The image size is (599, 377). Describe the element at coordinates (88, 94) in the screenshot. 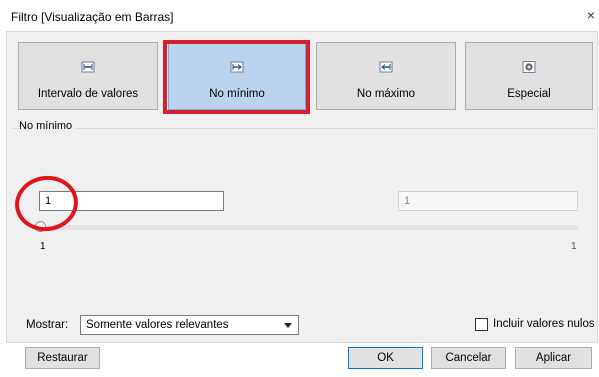

I see `mode-range-label: Intervalo de valores` at that location.